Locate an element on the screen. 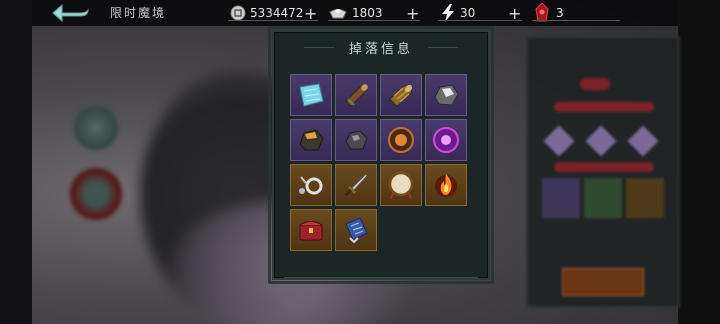 This screenshot has width=720, height=324. drop-item-grid is located at coordinates (378, 162).